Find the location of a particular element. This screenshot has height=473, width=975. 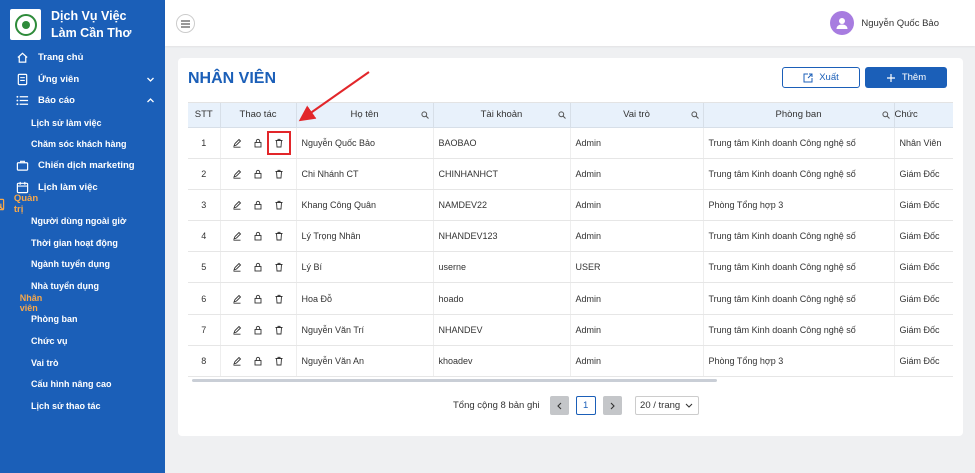

add-button: Thêm is located at coordinates (906, 77).